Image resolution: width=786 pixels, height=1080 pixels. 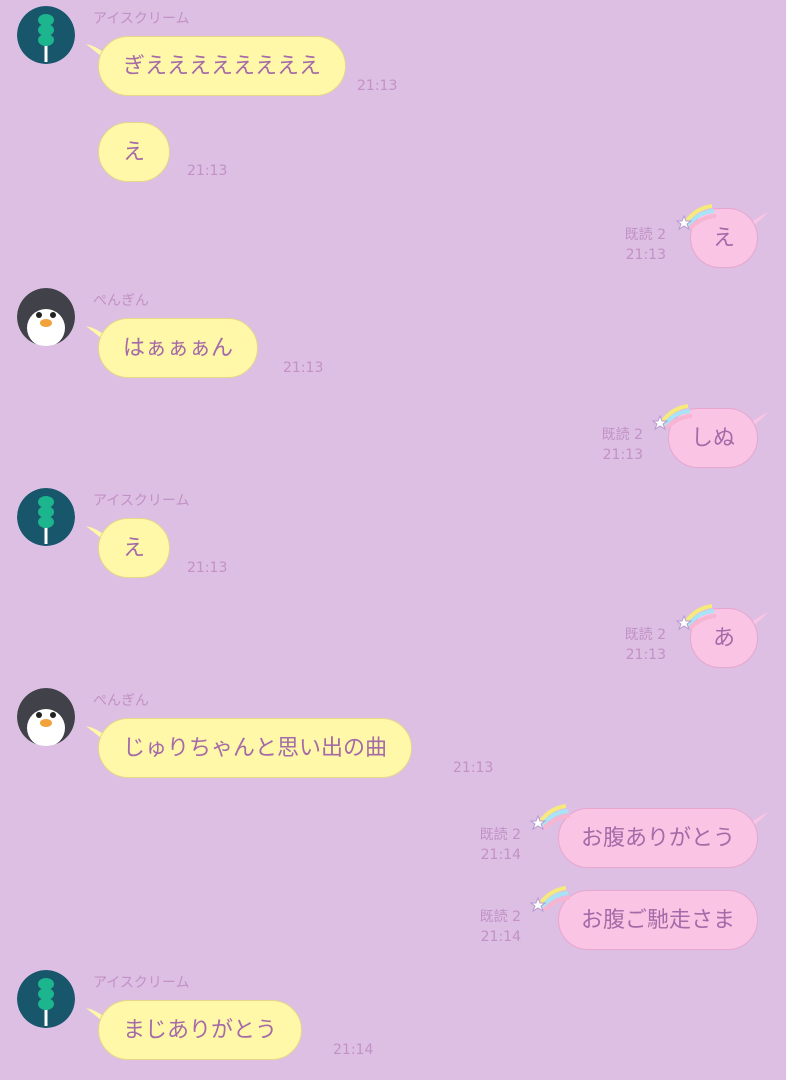 I want to click on message-bubble: お腹ありがとう, so click(x=657, y=838).